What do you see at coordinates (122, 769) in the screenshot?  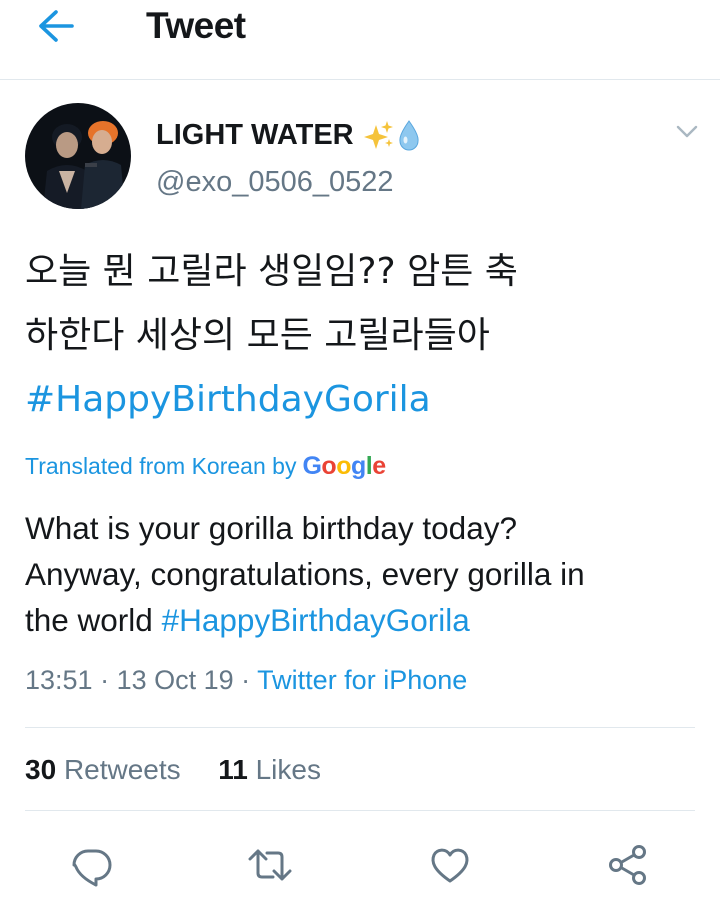 I see `retweets-label: Retweets` at bounding box center [122, 769].